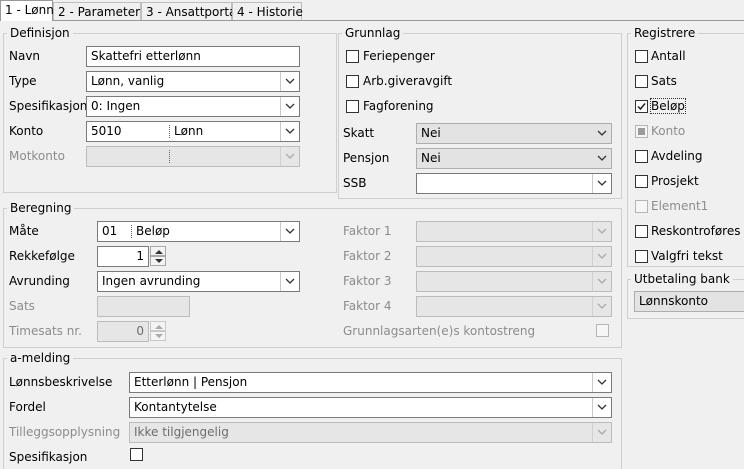 Image resolution: width=744 pixels, height=469 pixels. What do you see at coordinates (370, 407) in the screenshot?
I see `fordel-select: Kontantytelse` at bounding box center [370, 407].